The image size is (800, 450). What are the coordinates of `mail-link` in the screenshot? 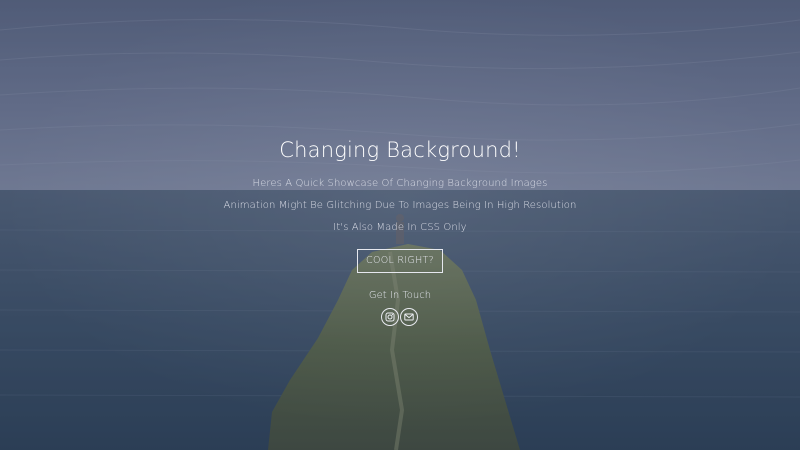 It's located at (409, 317).